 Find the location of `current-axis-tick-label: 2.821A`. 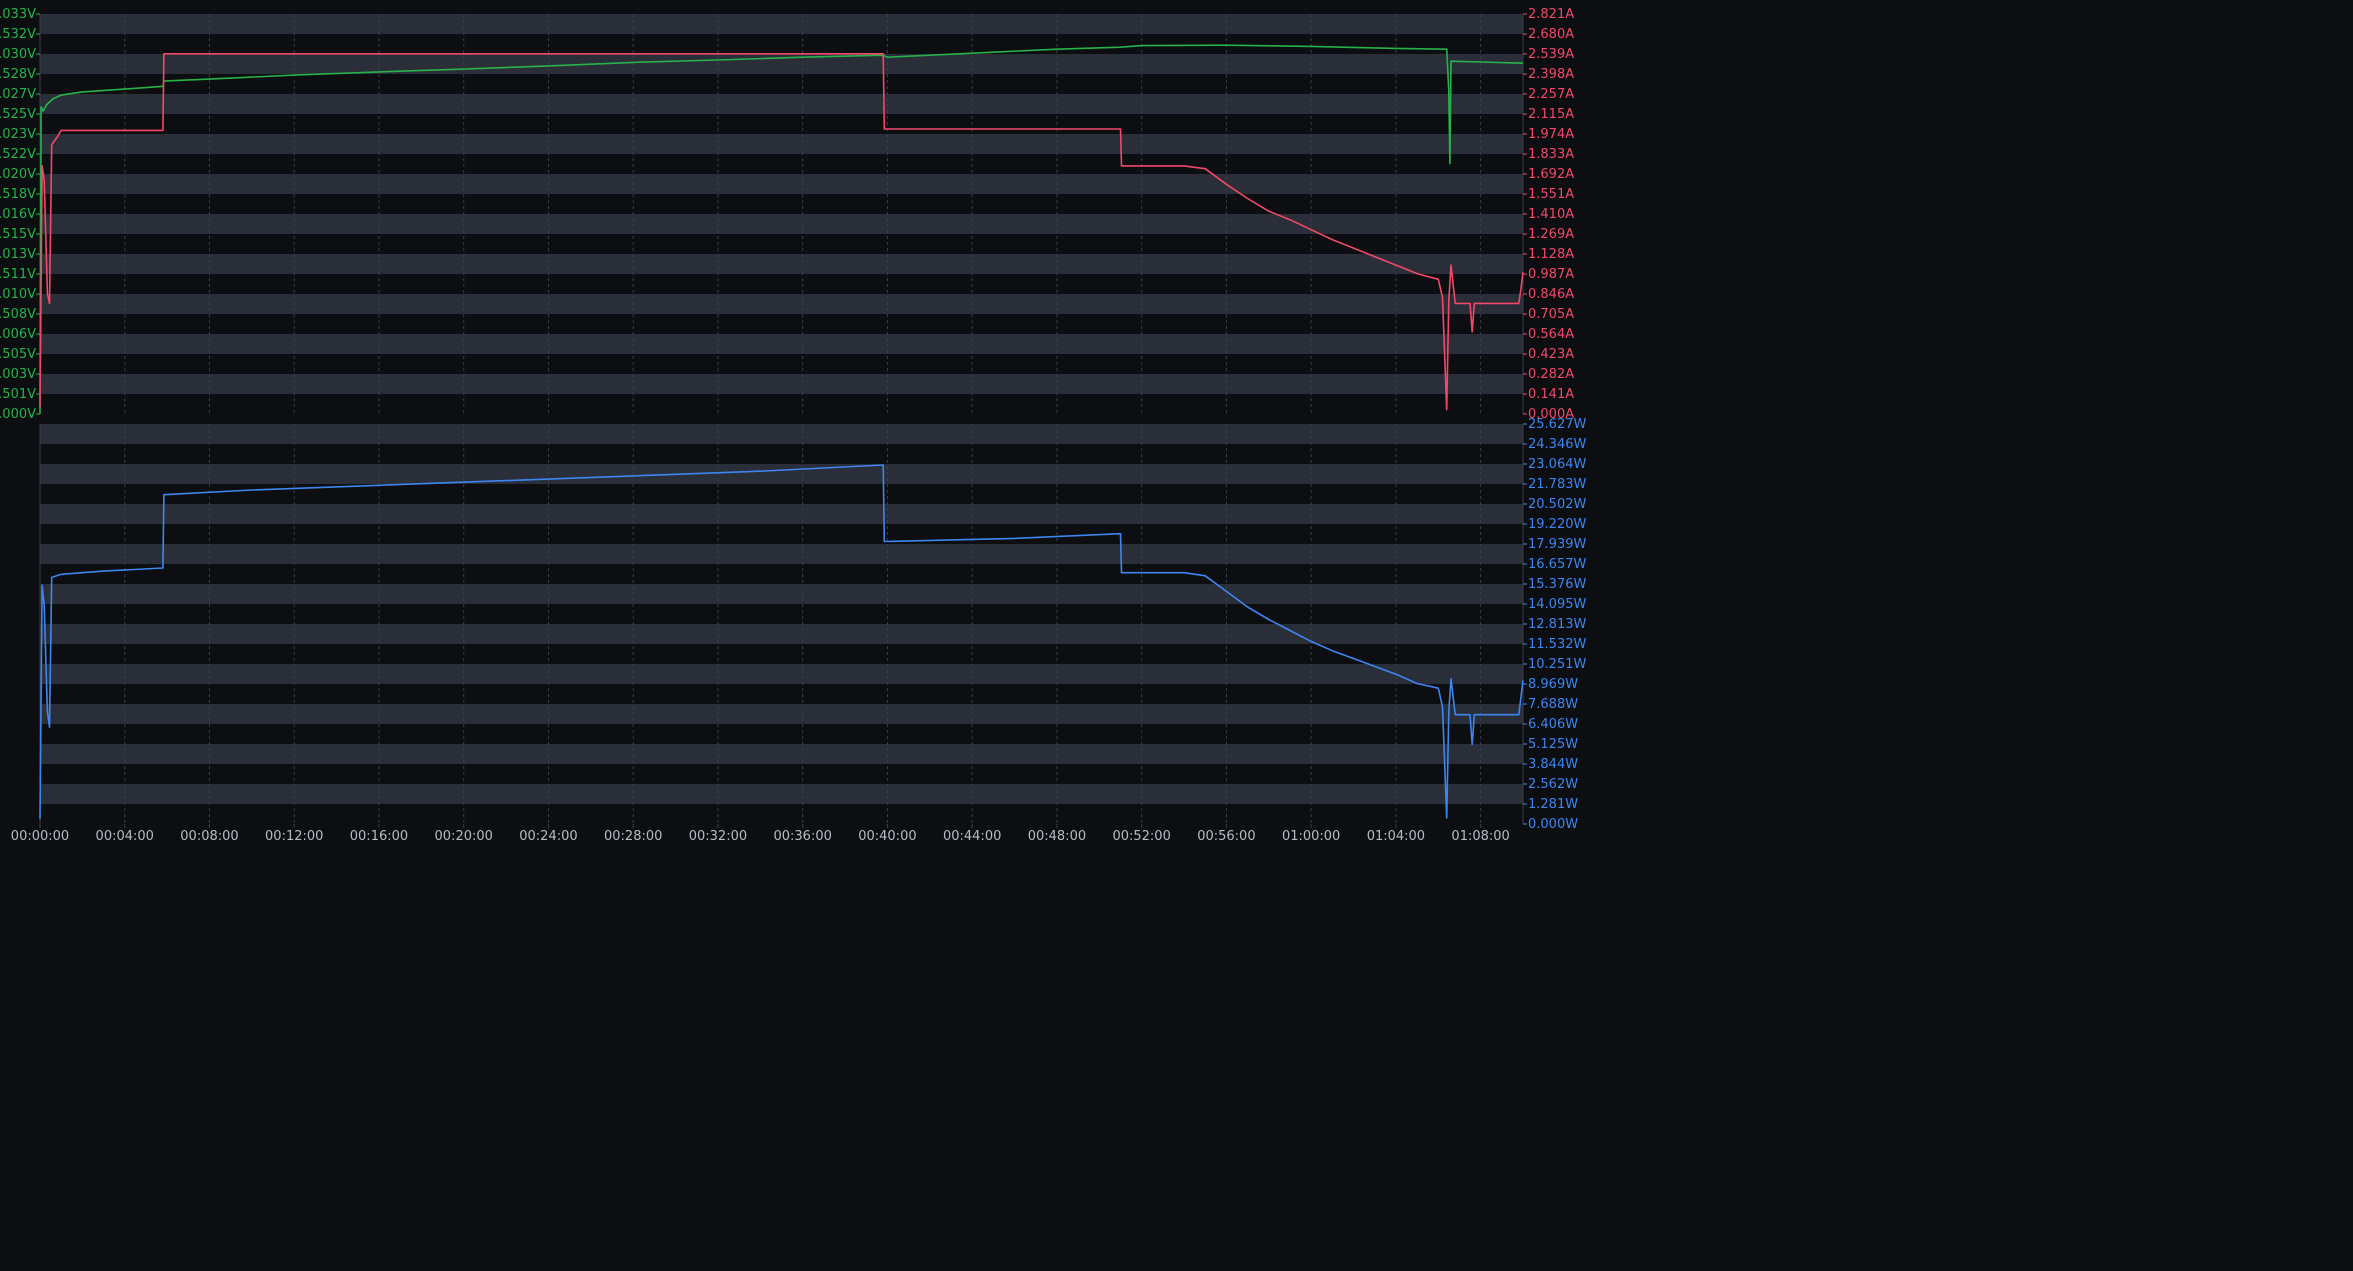

current-axis-tick-label: 2.821A is located at coordinates (1551, 14).